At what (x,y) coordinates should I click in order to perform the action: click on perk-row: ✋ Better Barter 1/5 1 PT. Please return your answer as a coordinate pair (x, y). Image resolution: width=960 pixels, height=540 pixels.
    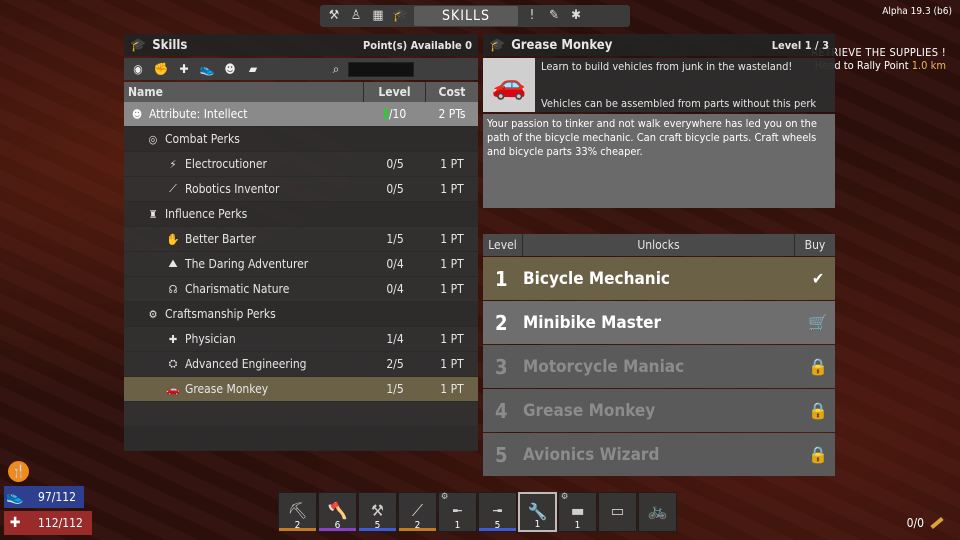
    Looking at the image, I should click on (301, 239).